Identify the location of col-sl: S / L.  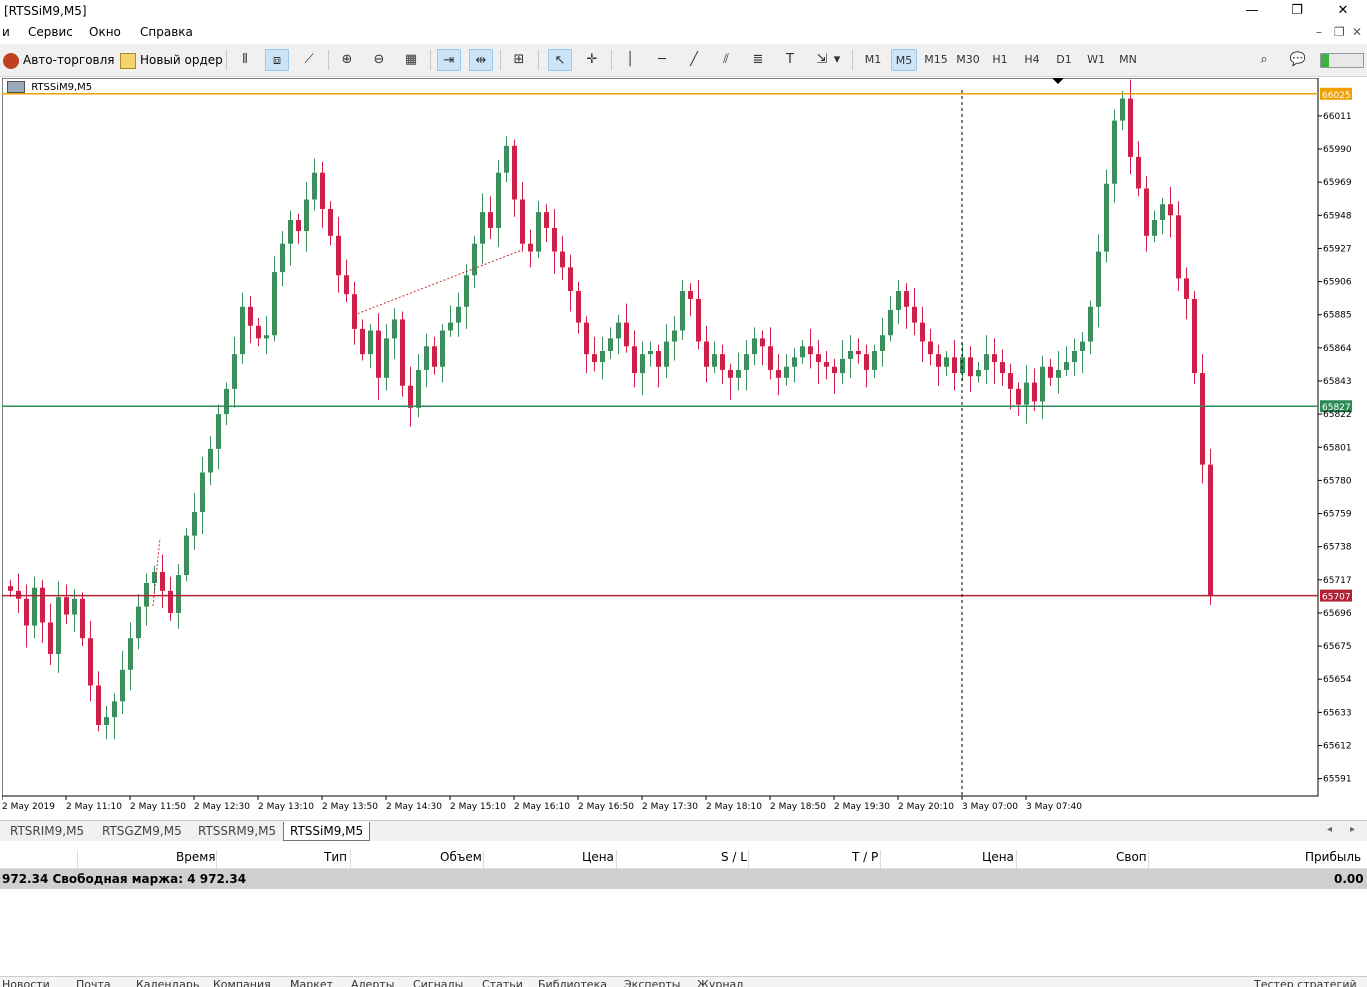
(734, 857).